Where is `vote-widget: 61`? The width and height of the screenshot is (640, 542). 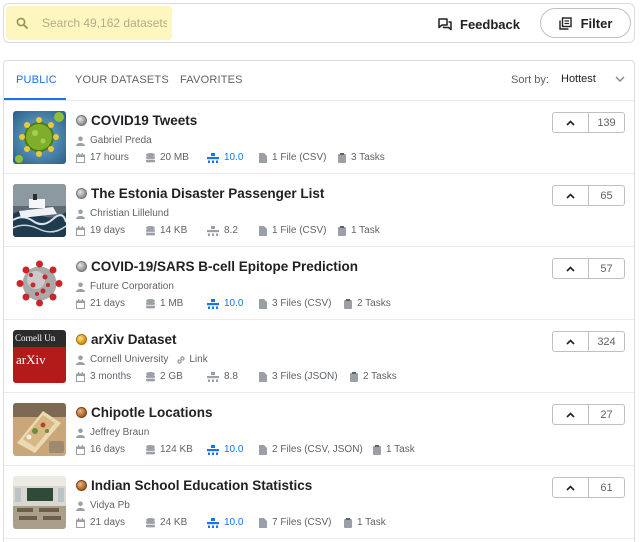 vote-widget: 61 is located at coordinates (588, 487).